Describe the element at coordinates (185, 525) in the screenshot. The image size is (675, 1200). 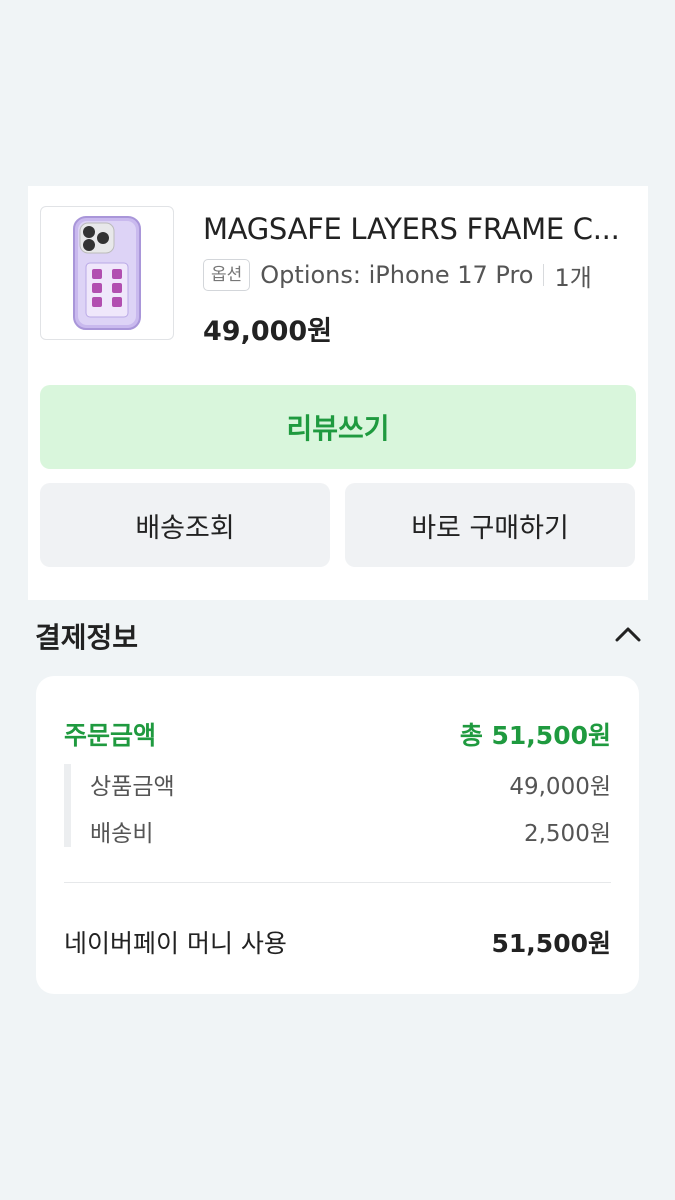
I see `track-delivery-button: 배송조회` at that location.